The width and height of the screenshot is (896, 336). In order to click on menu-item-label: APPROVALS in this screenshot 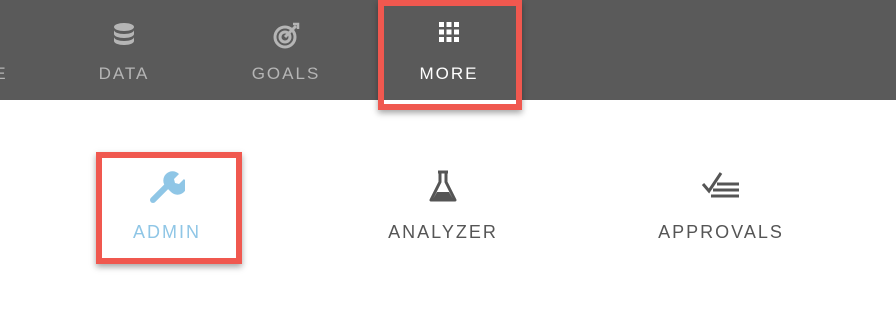, I will do `click(721, 232)`.